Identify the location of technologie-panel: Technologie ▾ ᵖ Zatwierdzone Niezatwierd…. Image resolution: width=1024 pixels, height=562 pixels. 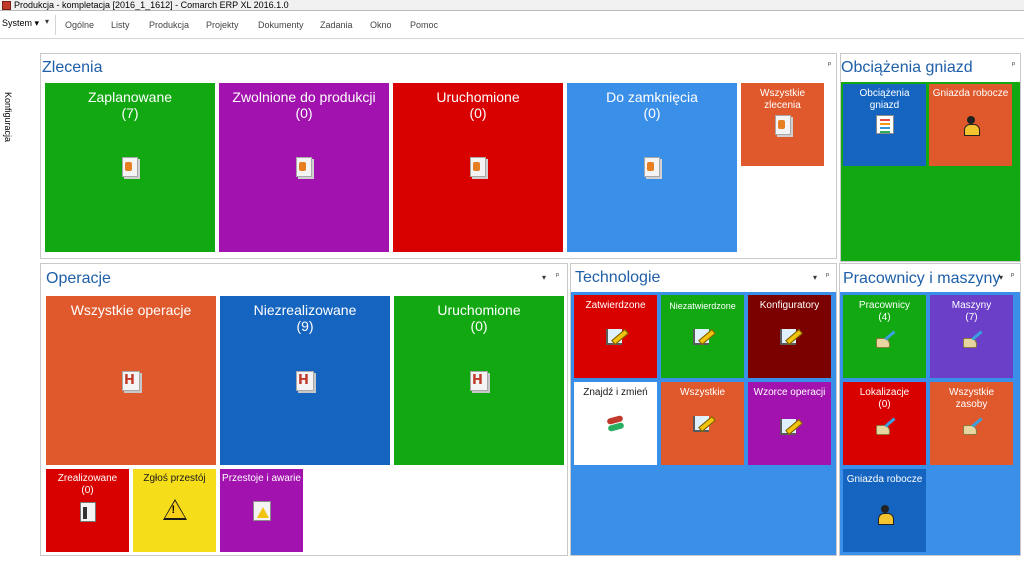
(703, 409).